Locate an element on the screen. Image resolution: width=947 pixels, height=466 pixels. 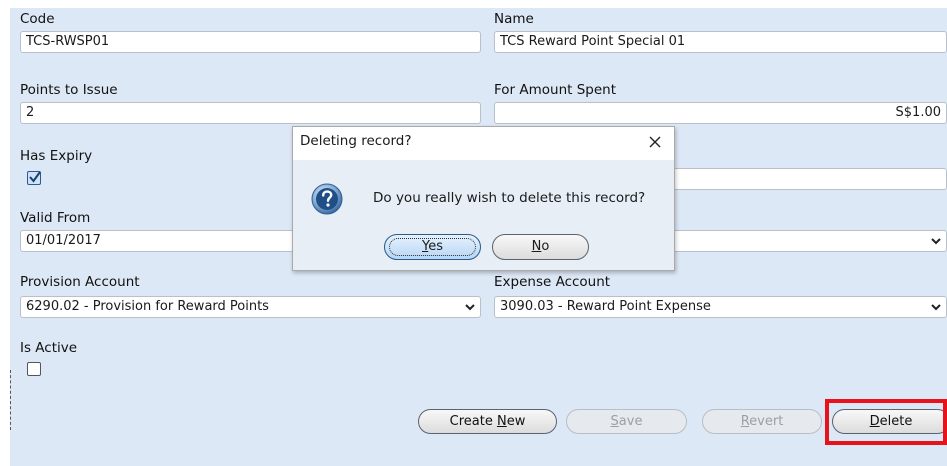
provision-account-select: 6290.02 - Provision for Reward Points is located at coordinates (250, 307).